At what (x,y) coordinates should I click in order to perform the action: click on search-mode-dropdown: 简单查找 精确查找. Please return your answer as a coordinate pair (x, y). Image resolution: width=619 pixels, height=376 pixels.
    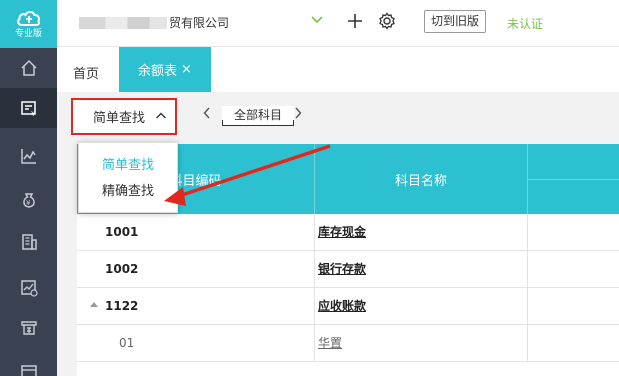
    Looking at the image, I should click on (128, 177).